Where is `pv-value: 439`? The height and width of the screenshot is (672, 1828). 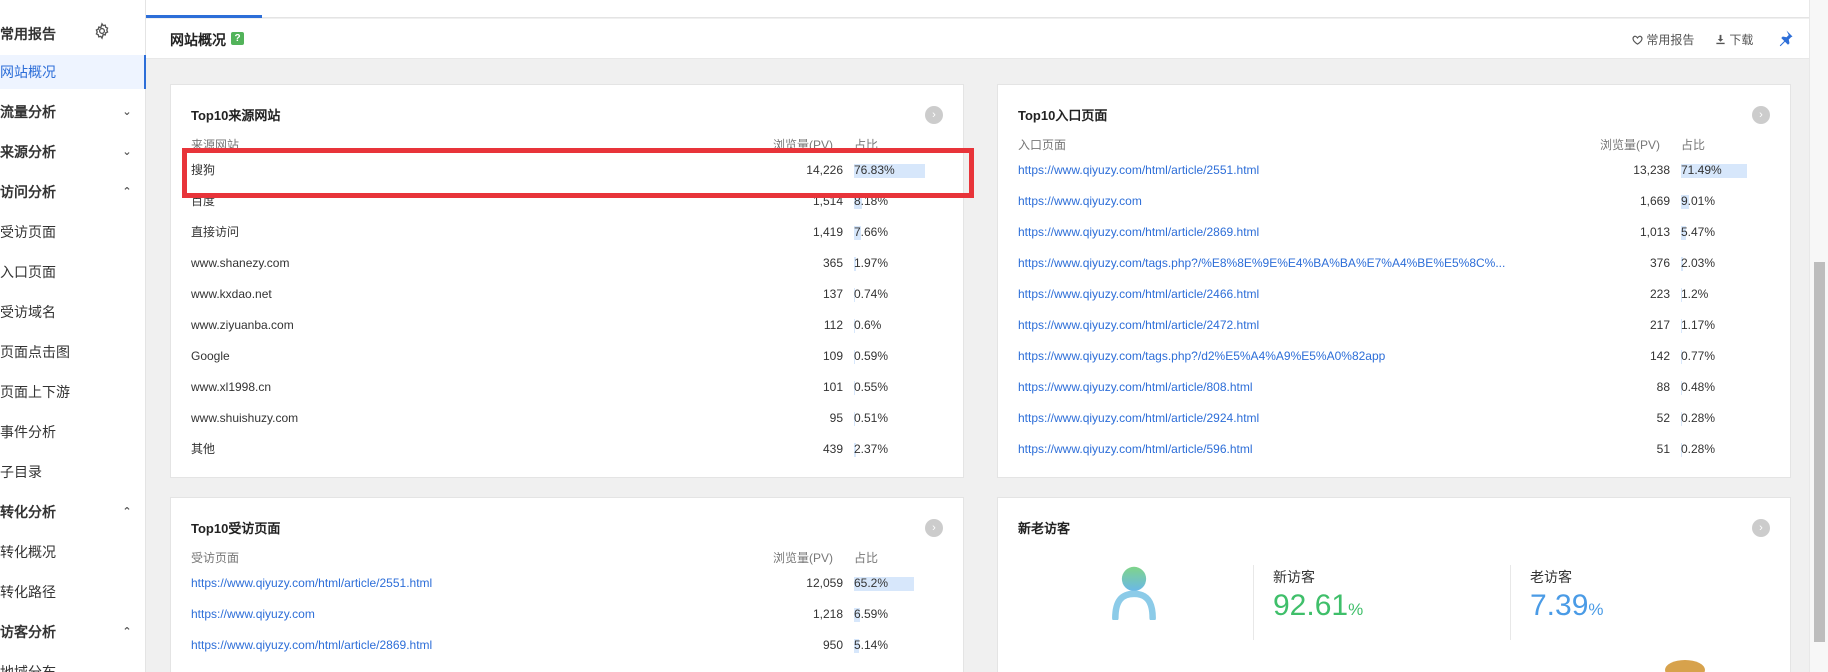
pv-value: 439 is located at coordinates (832, 449).